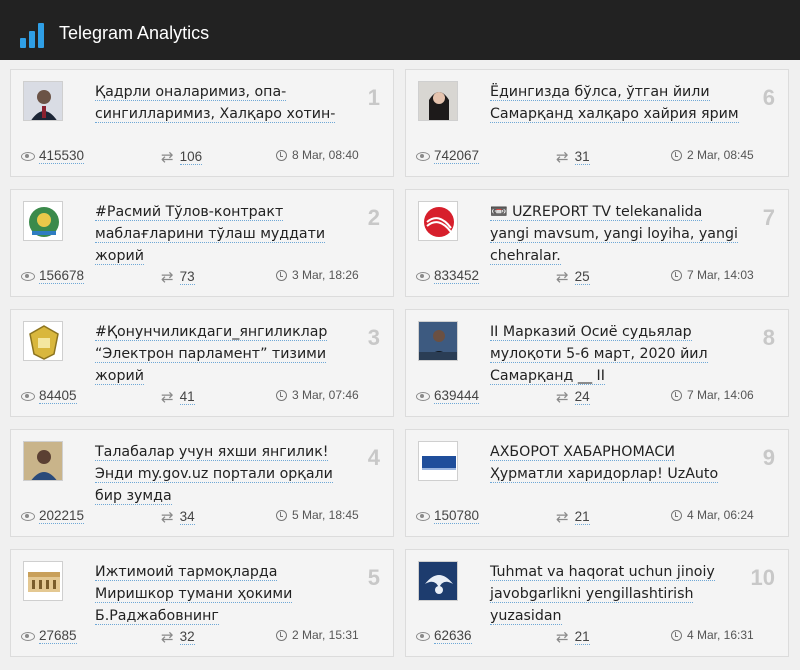  What do you see at coordinates (53, 516) in the screenshot?
I see `views-count: 202215` at bounding box center [53, 516].